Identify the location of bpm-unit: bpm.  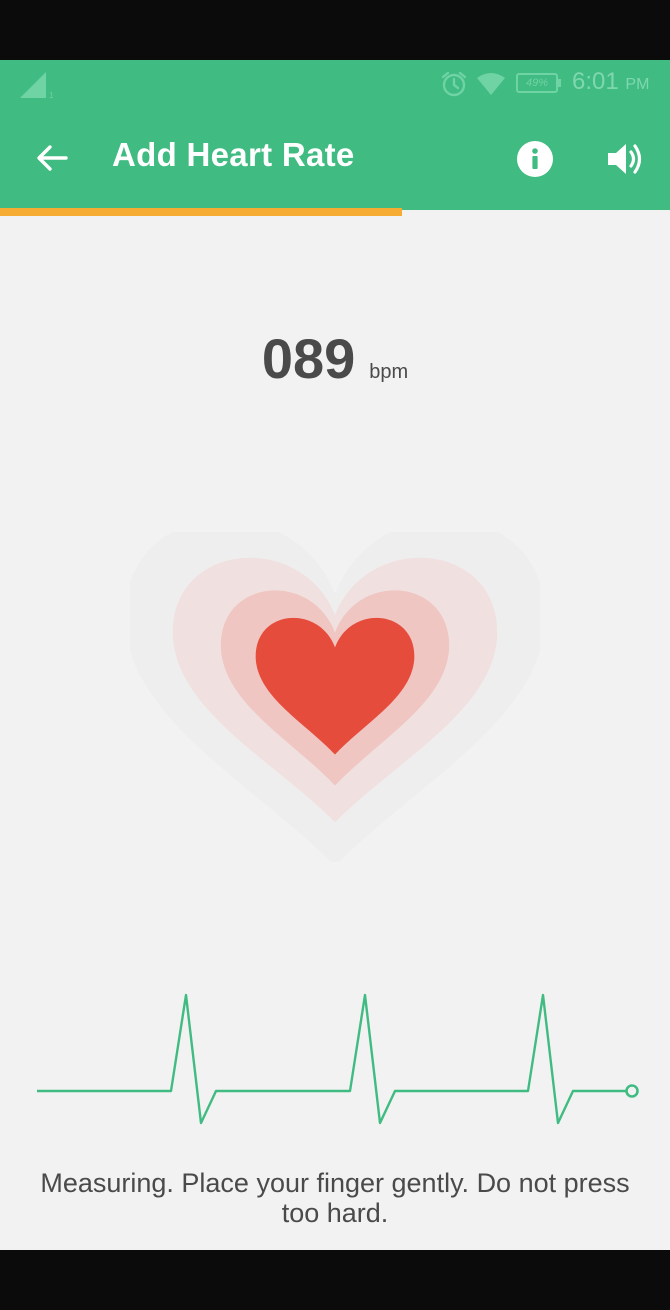
(389, 372).